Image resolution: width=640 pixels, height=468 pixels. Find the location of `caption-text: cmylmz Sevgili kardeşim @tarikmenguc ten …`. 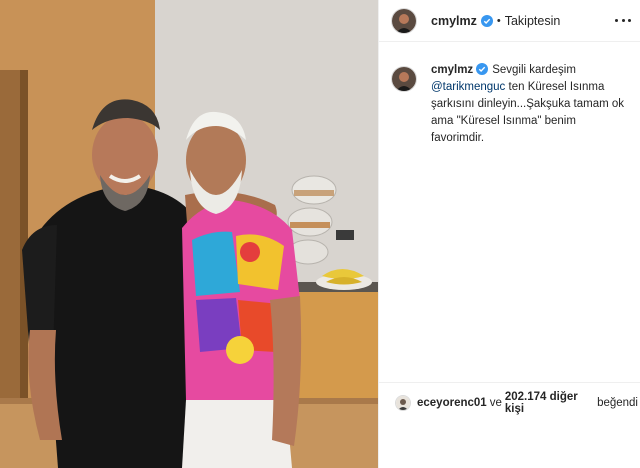

caption-text: cmylmz Sevgili kardeşim @tarikmenguc ten … is located at coordinates (531, 104).